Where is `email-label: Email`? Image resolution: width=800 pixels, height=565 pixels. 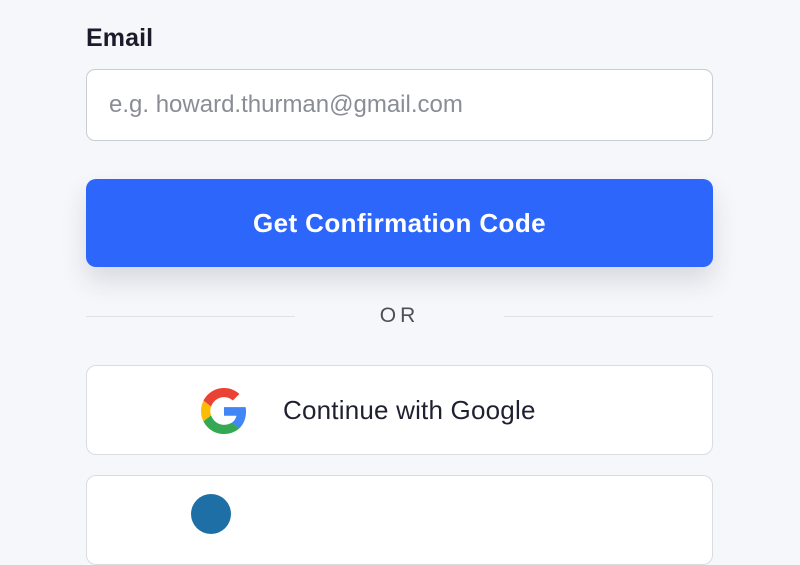
email-label: Email is located at coordinates (120, 38).